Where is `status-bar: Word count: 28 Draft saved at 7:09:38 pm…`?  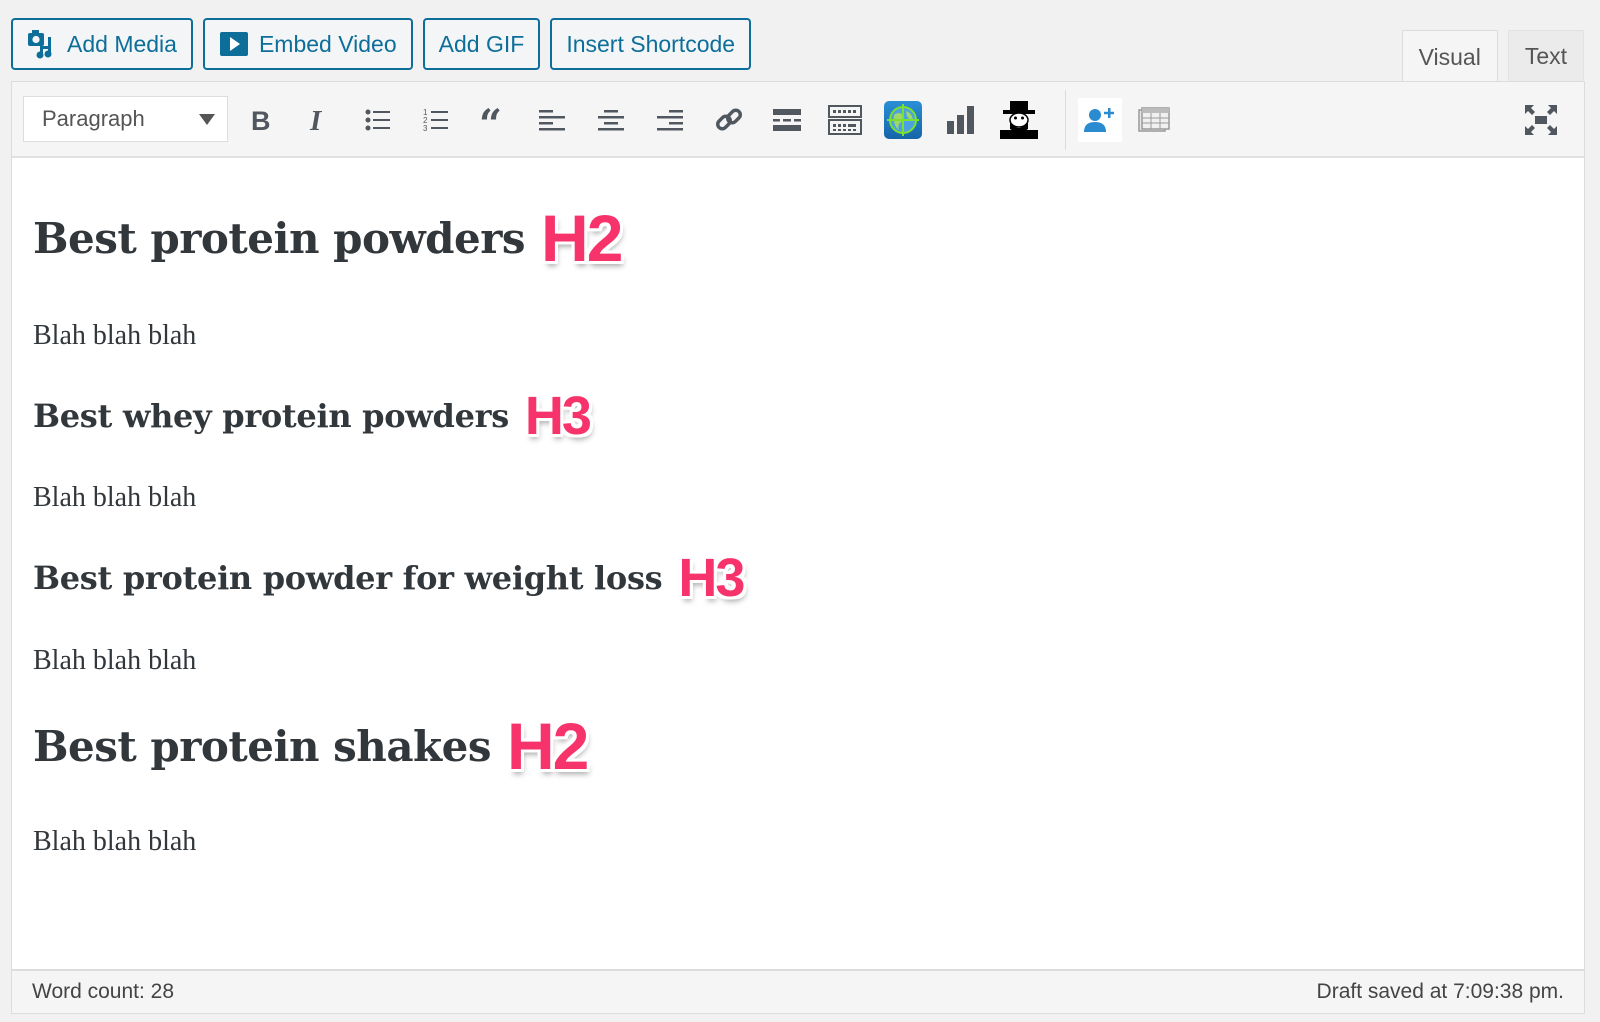 status-bar: Word count: 28 Draft saved at 7:09:38 pm… is located at coordinates (798, 991).